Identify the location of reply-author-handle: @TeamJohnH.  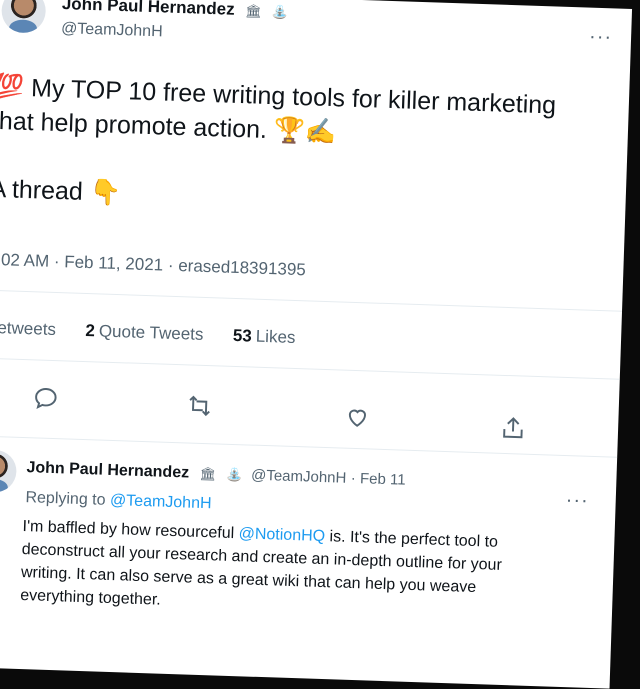
(299, 477).